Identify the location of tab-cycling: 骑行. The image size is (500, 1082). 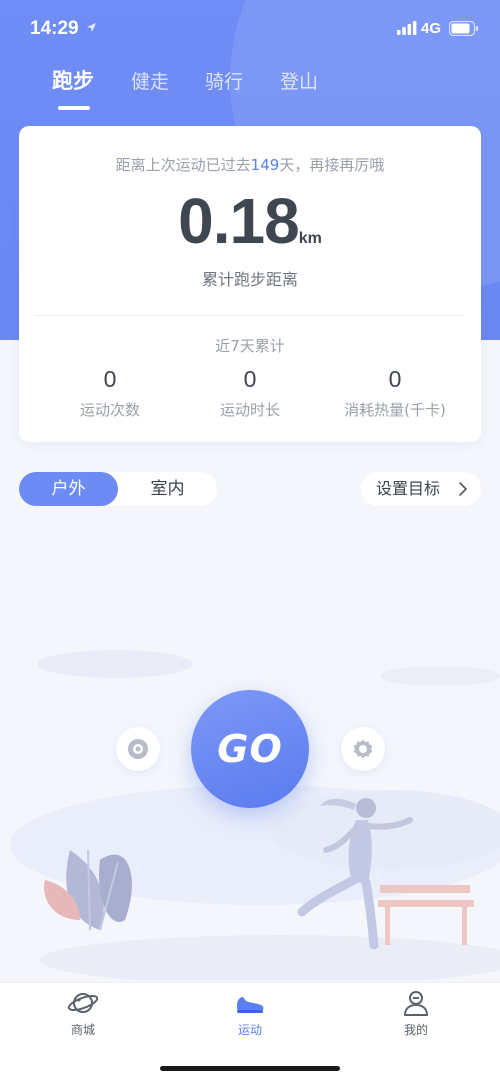
(224, 80).